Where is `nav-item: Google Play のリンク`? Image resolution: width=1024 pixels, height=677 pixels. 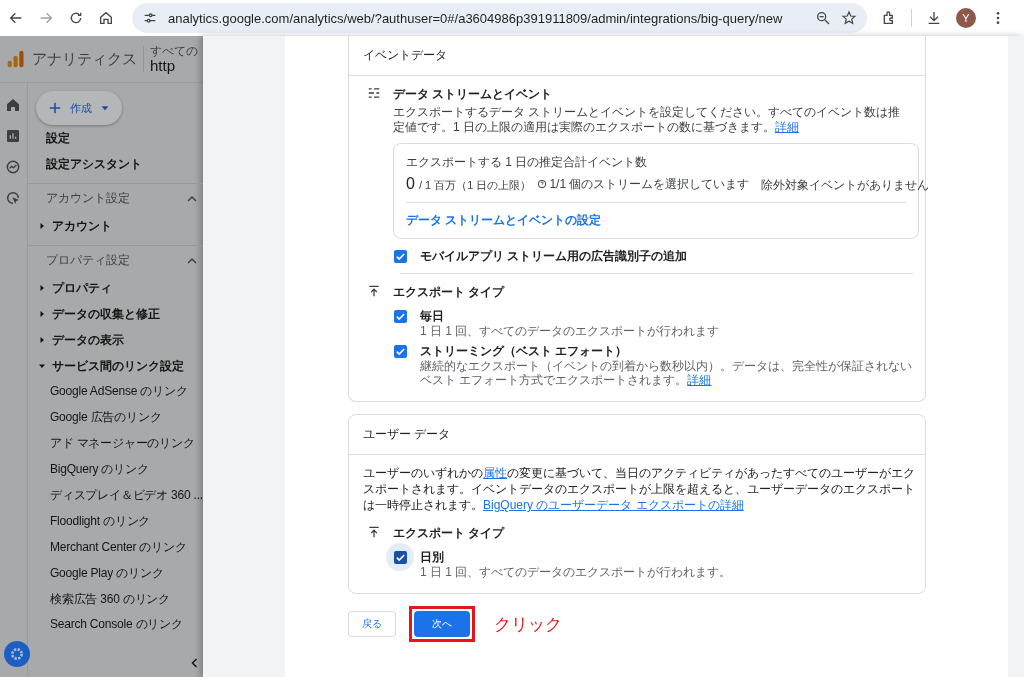
nav-item: Google Play のリンク is located at coordinates (115, 573).